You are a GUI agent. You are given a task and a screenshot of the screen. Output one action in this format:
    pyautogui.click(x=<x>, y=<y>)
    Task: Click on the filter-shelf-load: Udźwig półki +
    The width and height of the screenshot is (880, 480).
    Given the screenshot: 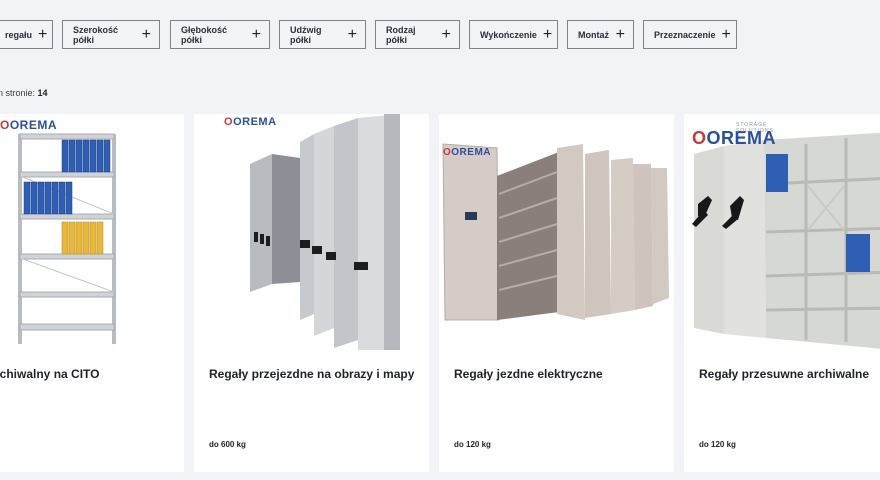 What is the action you would take?
    pyautogui.click(x=322, y=34)
    